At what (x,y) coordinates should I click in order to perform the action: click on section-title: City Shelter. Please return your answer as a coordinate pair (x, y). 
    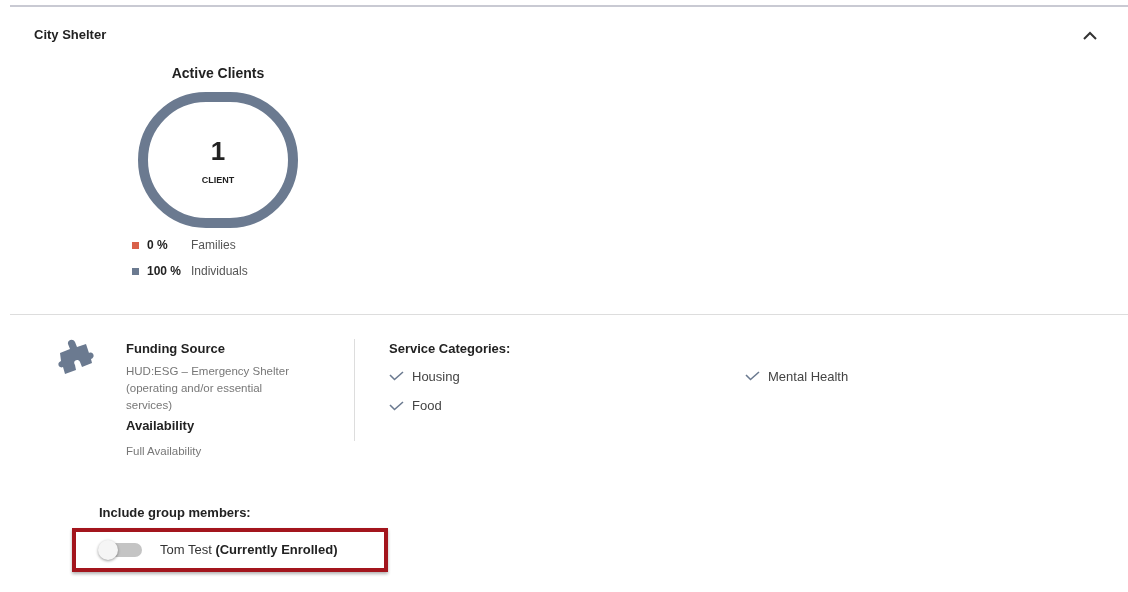
    Looking at the image, I should click on (70, 35).